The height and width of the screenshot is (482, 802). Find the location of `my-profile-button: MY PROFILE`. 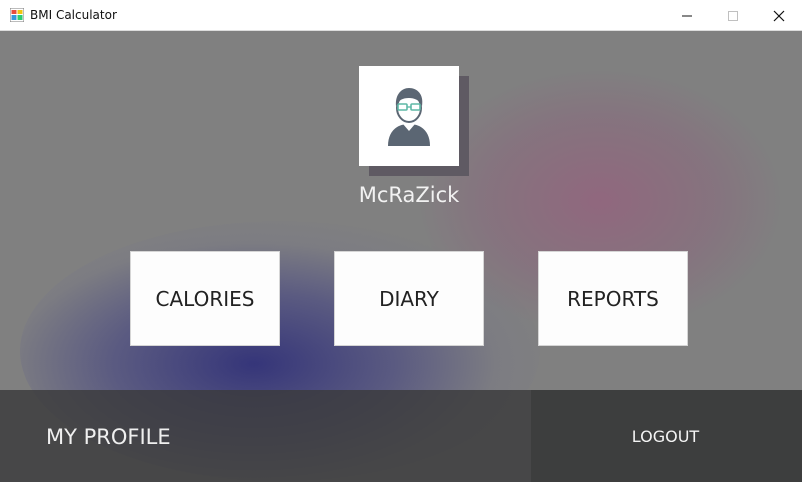

my-profile-button: MY PROFILE is located at coordinates (265, 436).